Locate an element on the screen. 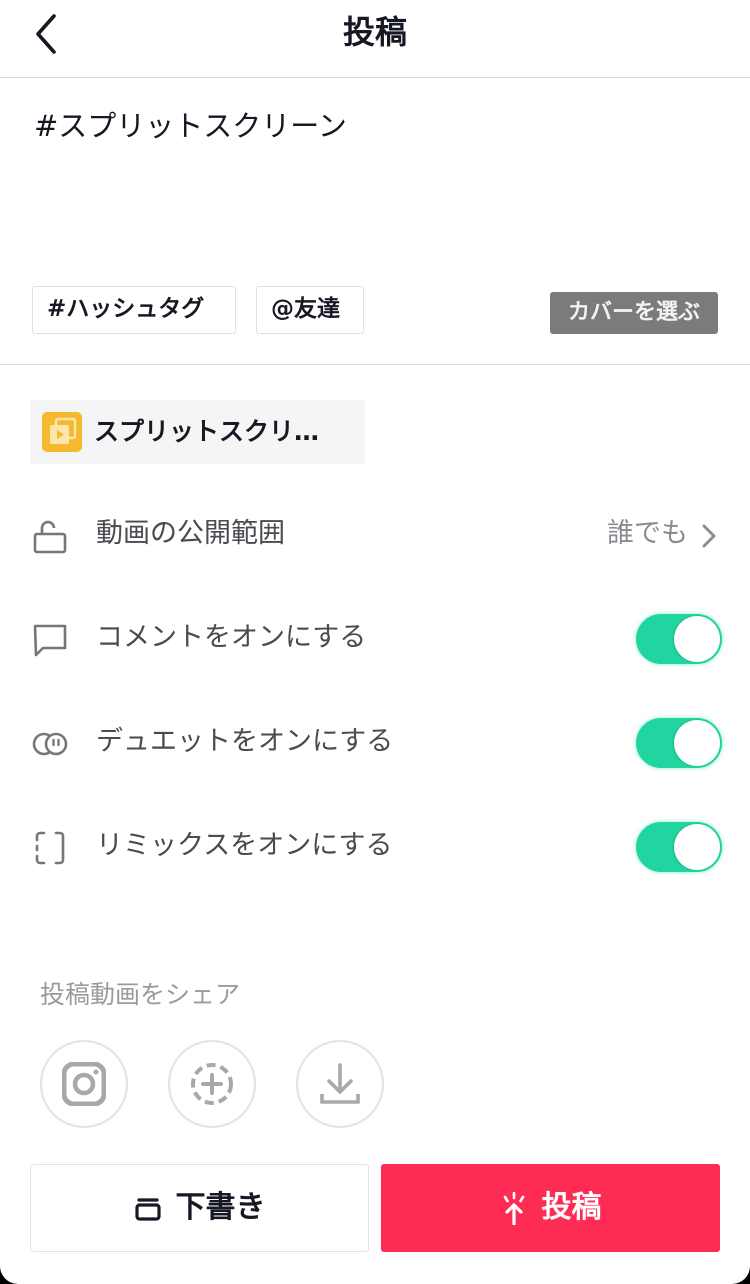 The width and height of the screenshot is (750, 1284). privacy-value: 誰でも is located at coordinates (647, 533).